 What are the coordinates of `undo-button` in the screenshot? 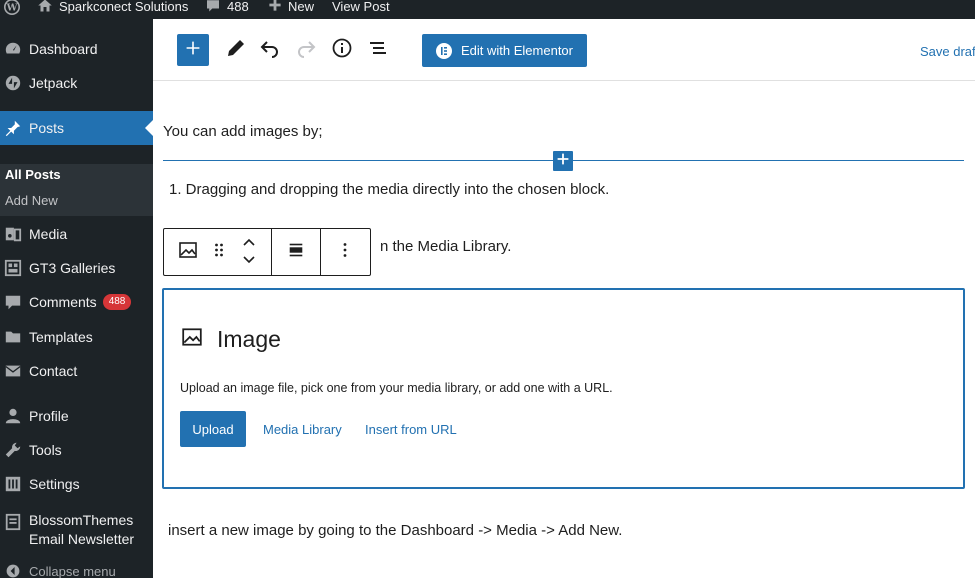 It's located at (270, 50).